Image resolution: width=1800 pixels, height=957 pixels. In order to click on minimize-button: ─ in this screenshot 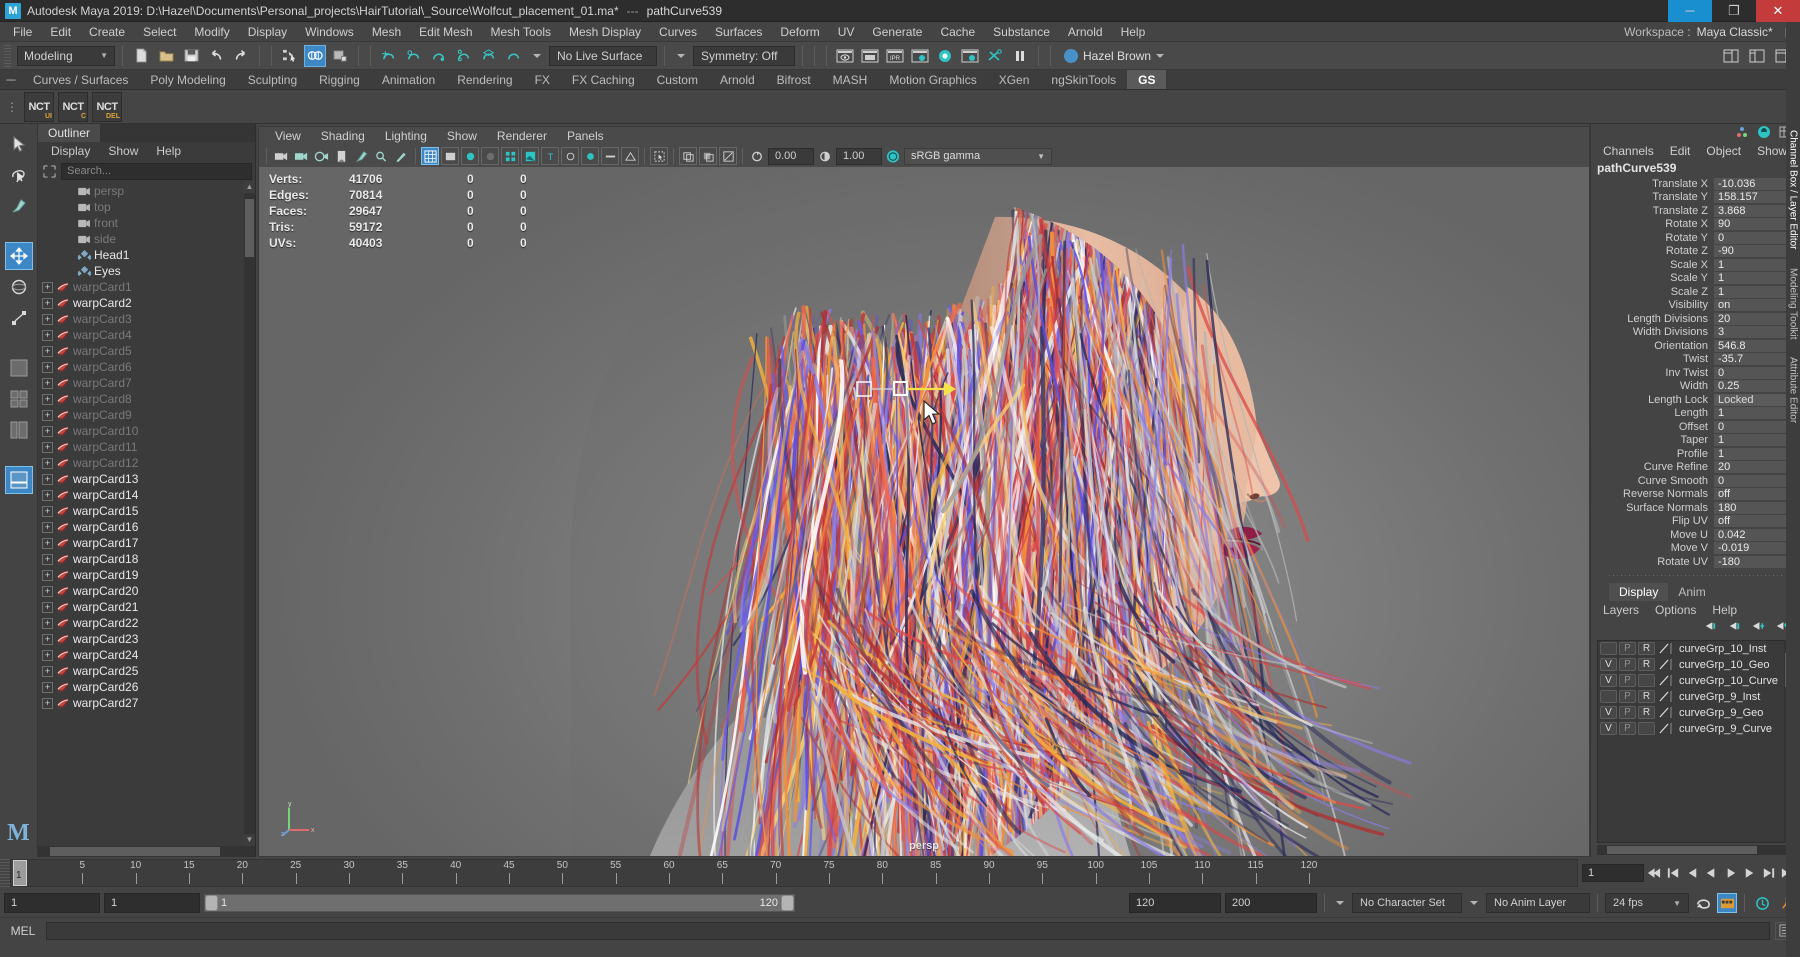, I will do `click(1690, 11)`.